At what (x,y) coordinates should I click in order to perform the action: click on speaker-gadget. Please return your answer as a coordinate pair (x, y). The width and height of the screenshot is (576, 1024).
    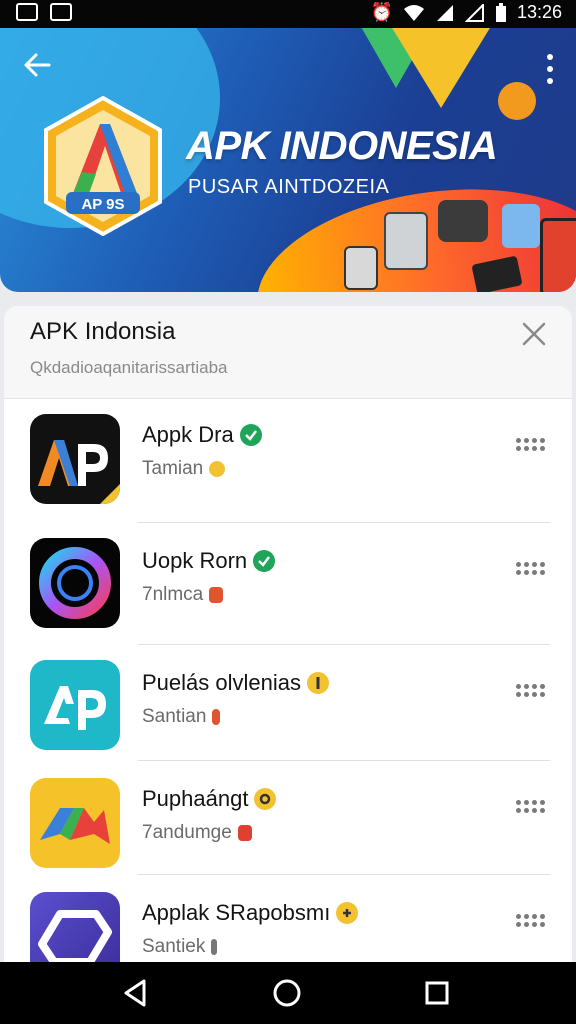
    Looking at the image, I should click on (361, 268).